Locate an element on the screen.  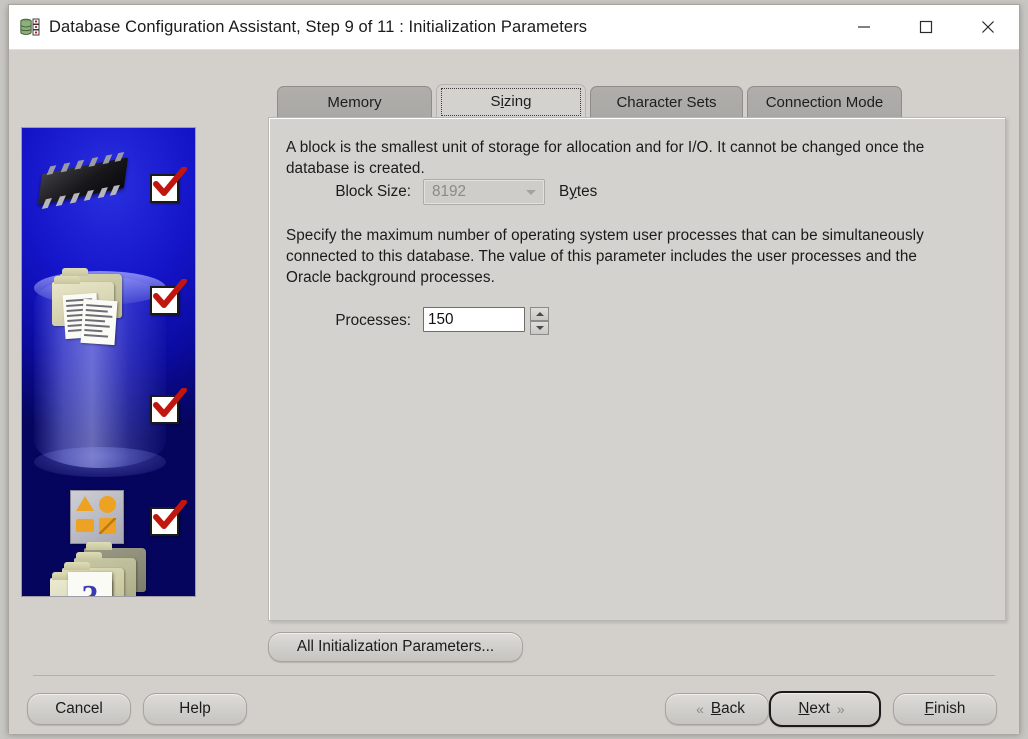
tab-sizing-label: Sizing is located at coordinates (511, 101).